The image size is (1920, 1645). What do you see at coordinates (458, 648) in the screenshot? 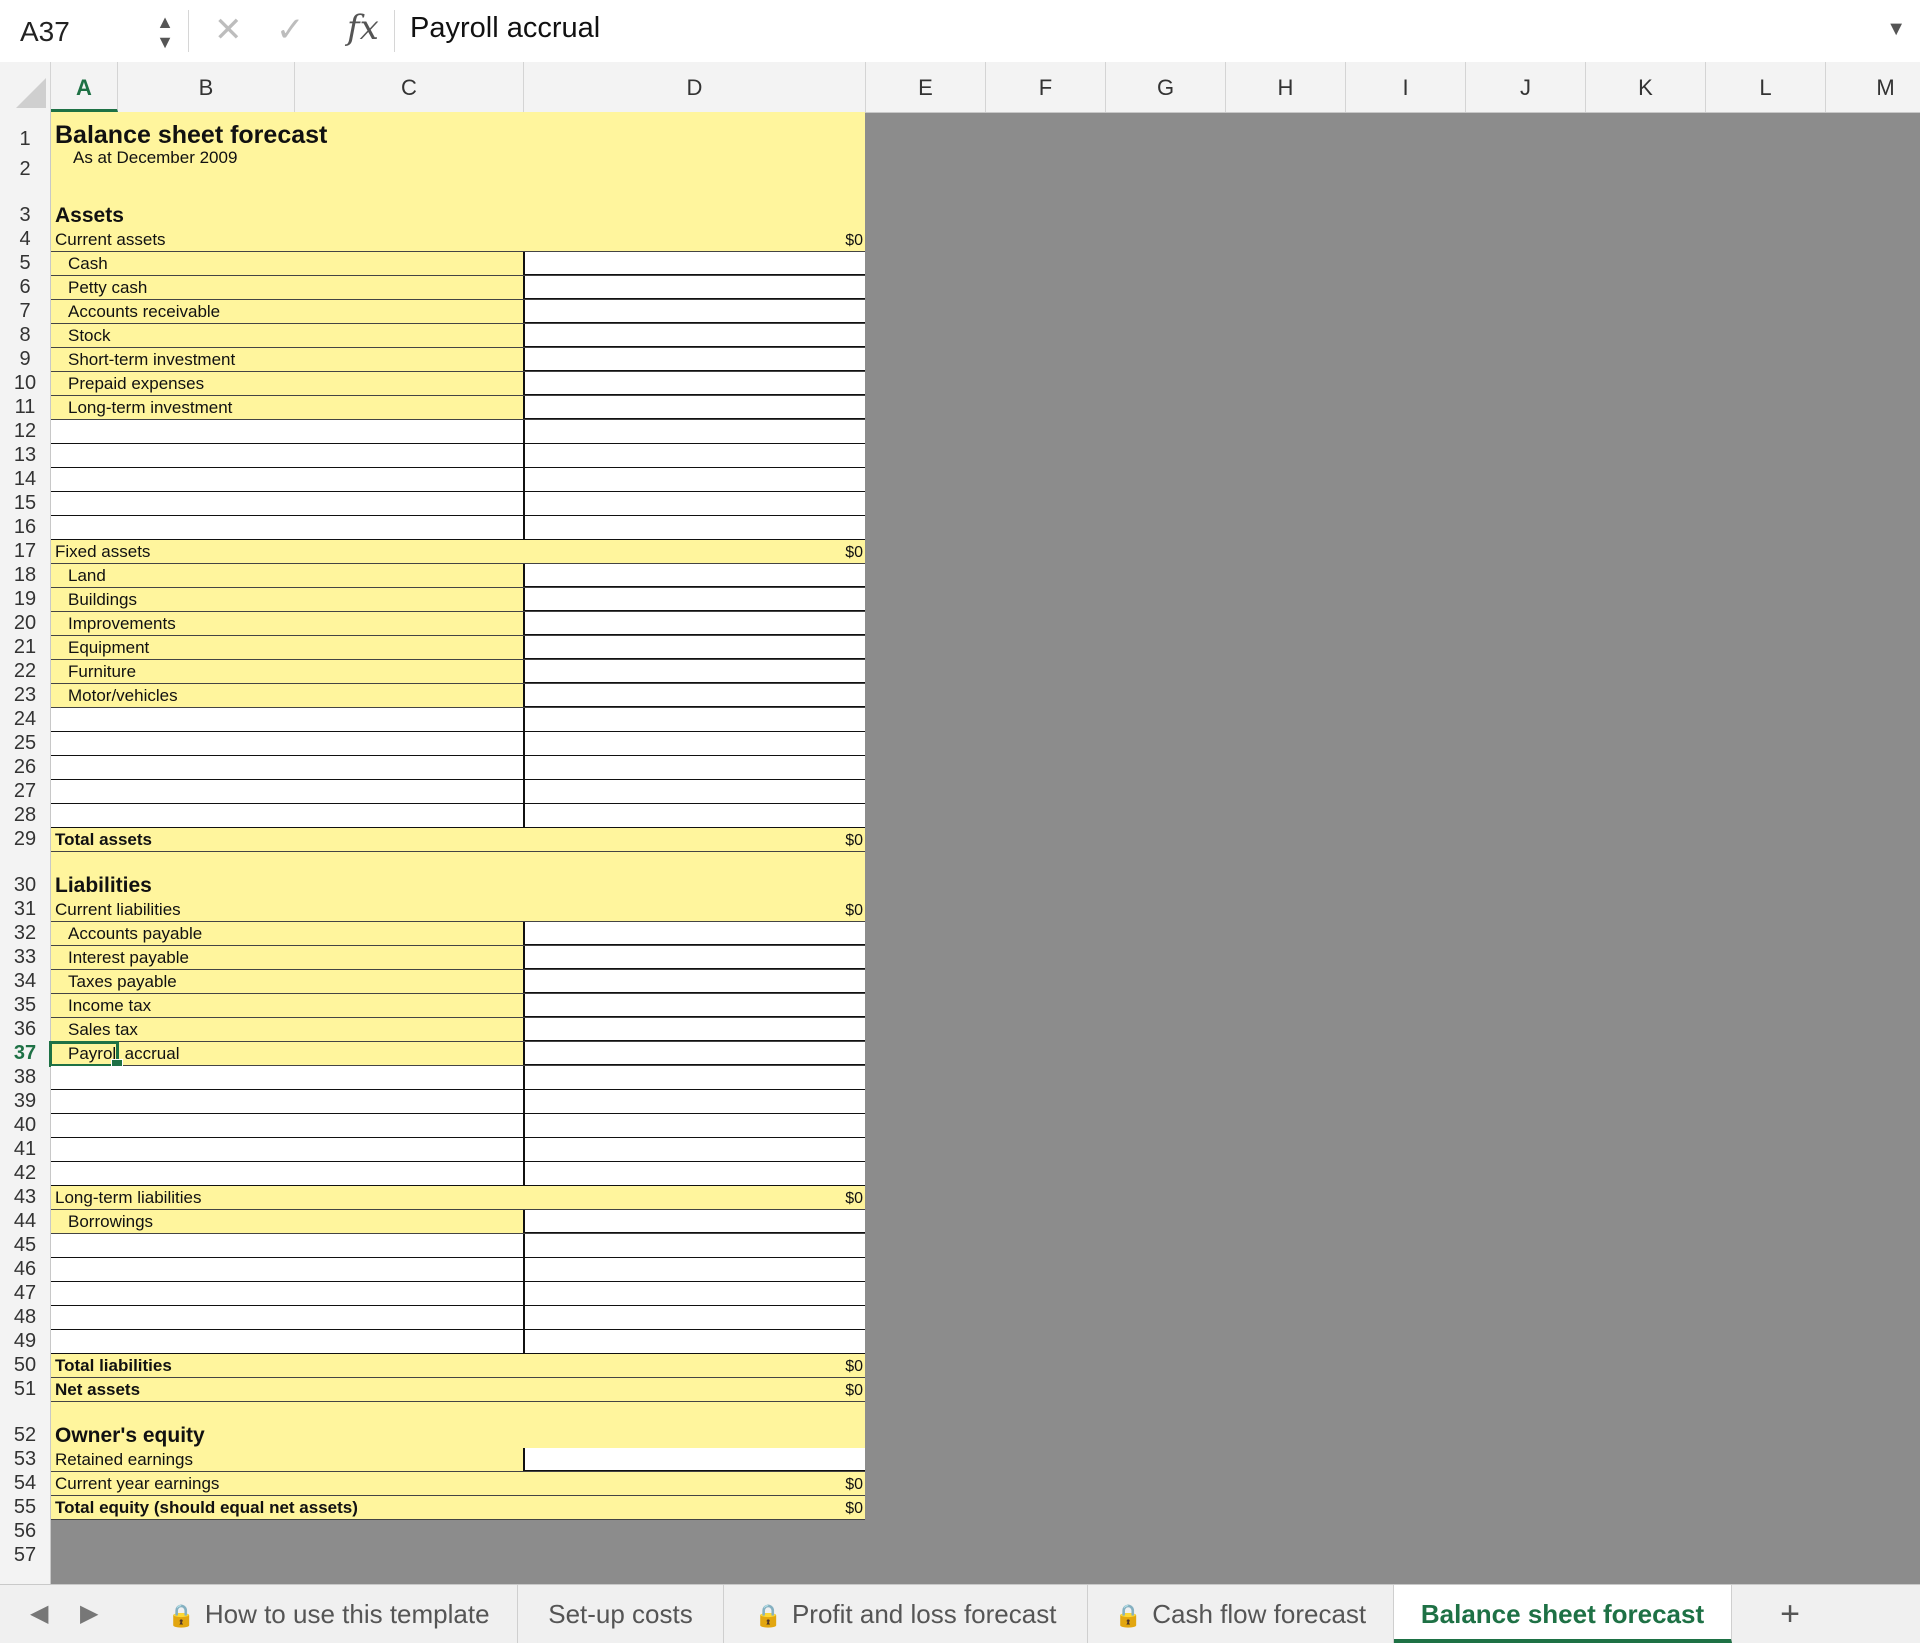
I see `sheet-row-21: Equipment` at bounding box center [458, 648].